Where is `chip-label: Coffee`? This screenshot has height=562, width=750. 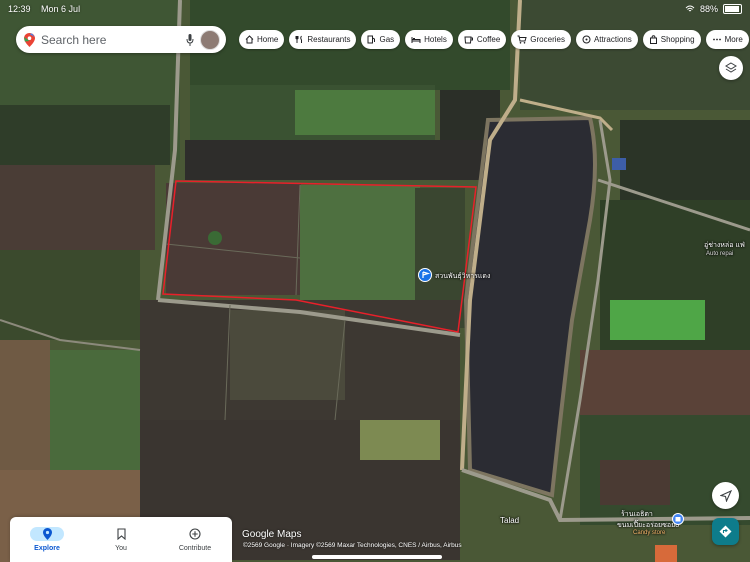 chip-label: Coffee is located at coordinates (488, 39).